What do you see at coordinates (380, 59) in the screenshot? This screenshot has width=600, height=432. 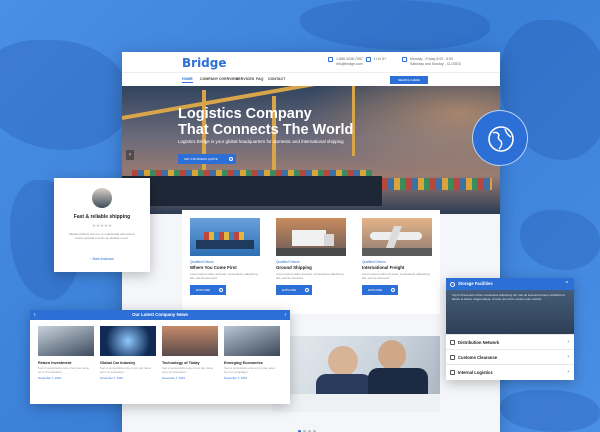 I see `social-links: f t in G+` at bounding box center [380, 59].